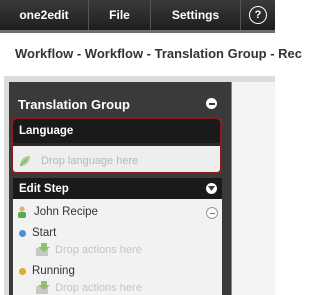 This screenshot has height=295, width=320. Describe the element at coordinates (22, 212) in the screenshot. I see `user-icon` at that location.